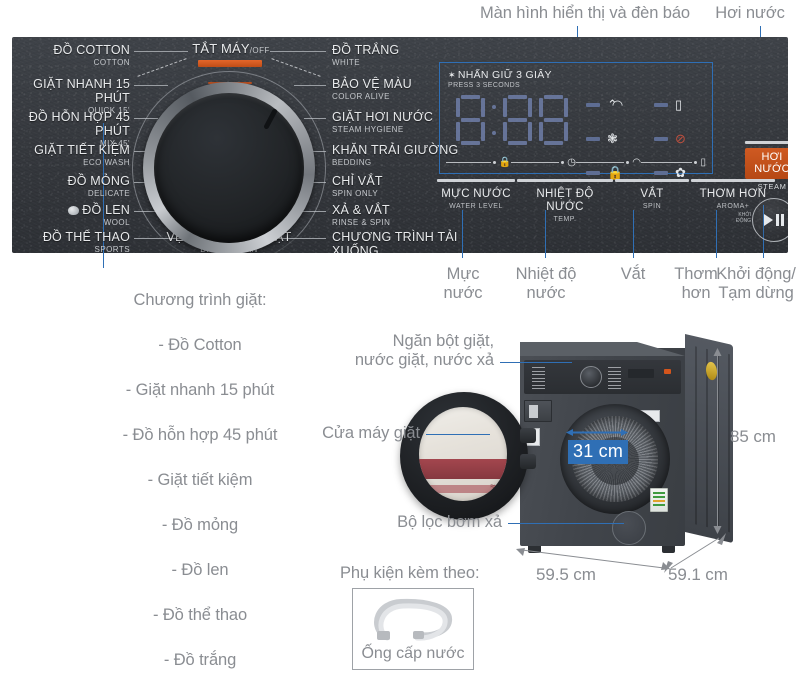  Describe the element at coordinates (608, 162) in the screenshot. I see `strip-wifi: ◠` at that location.